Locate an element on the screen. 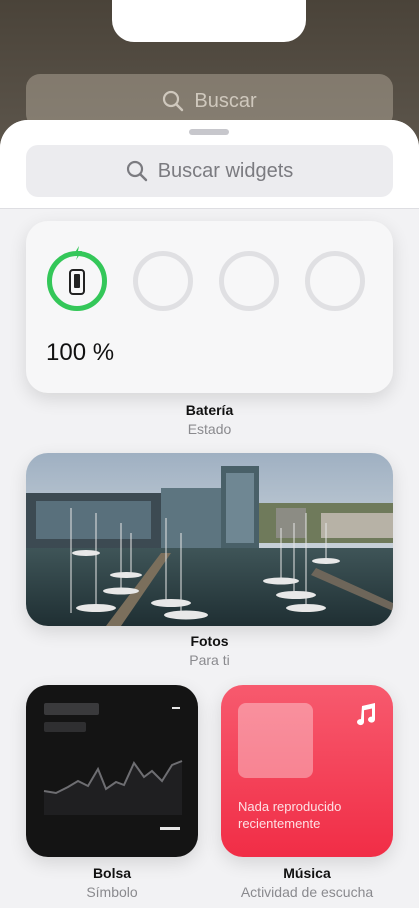 This screenshot has height=908, width=419. photos-widget-subtitle: Para ti is located at coordinates (209, 660).